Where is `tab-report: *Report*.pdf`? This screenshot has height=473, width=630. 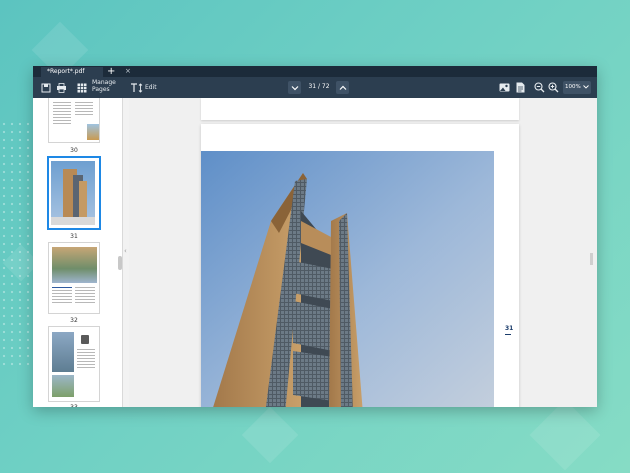 tab-report: *Report*.pdf is located at coordinates (72, 72).